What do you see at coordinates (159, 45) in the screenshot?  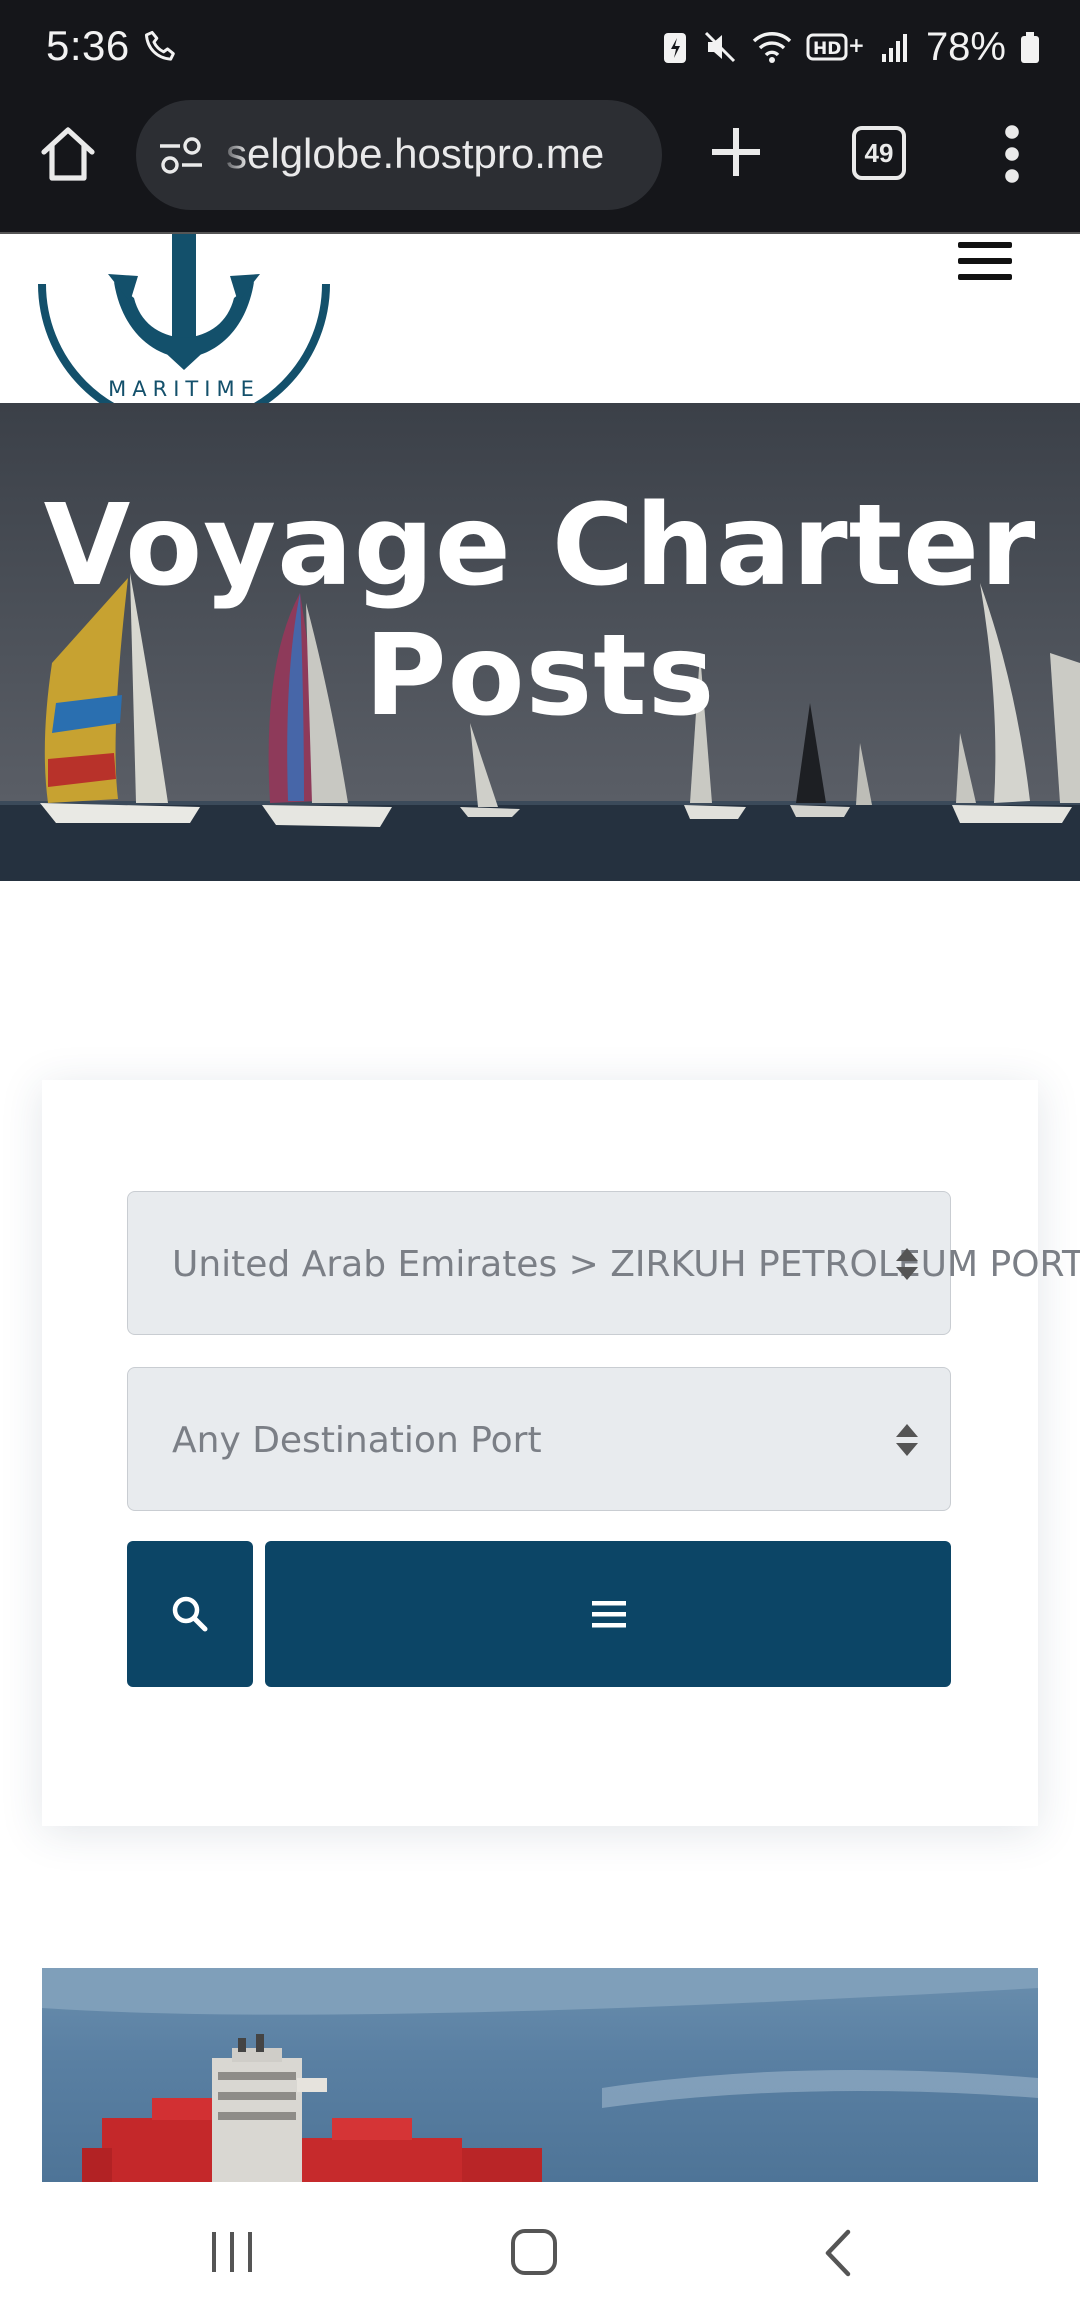 I see `phone-call-icon` at bounding box center [159, 45].